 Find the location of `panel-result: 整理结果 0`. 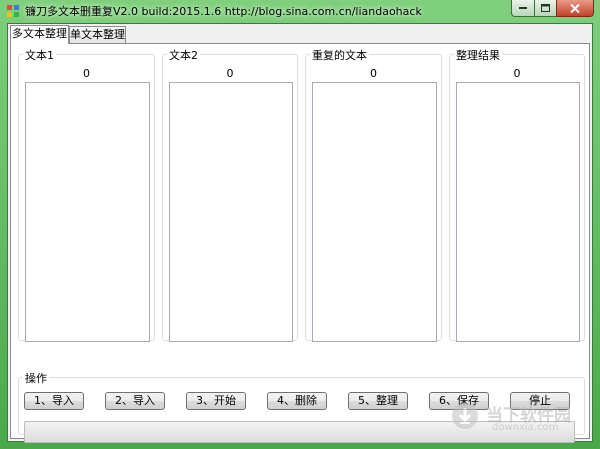

panel-result: 整理结果 0 is located at coordinates (517, 194).